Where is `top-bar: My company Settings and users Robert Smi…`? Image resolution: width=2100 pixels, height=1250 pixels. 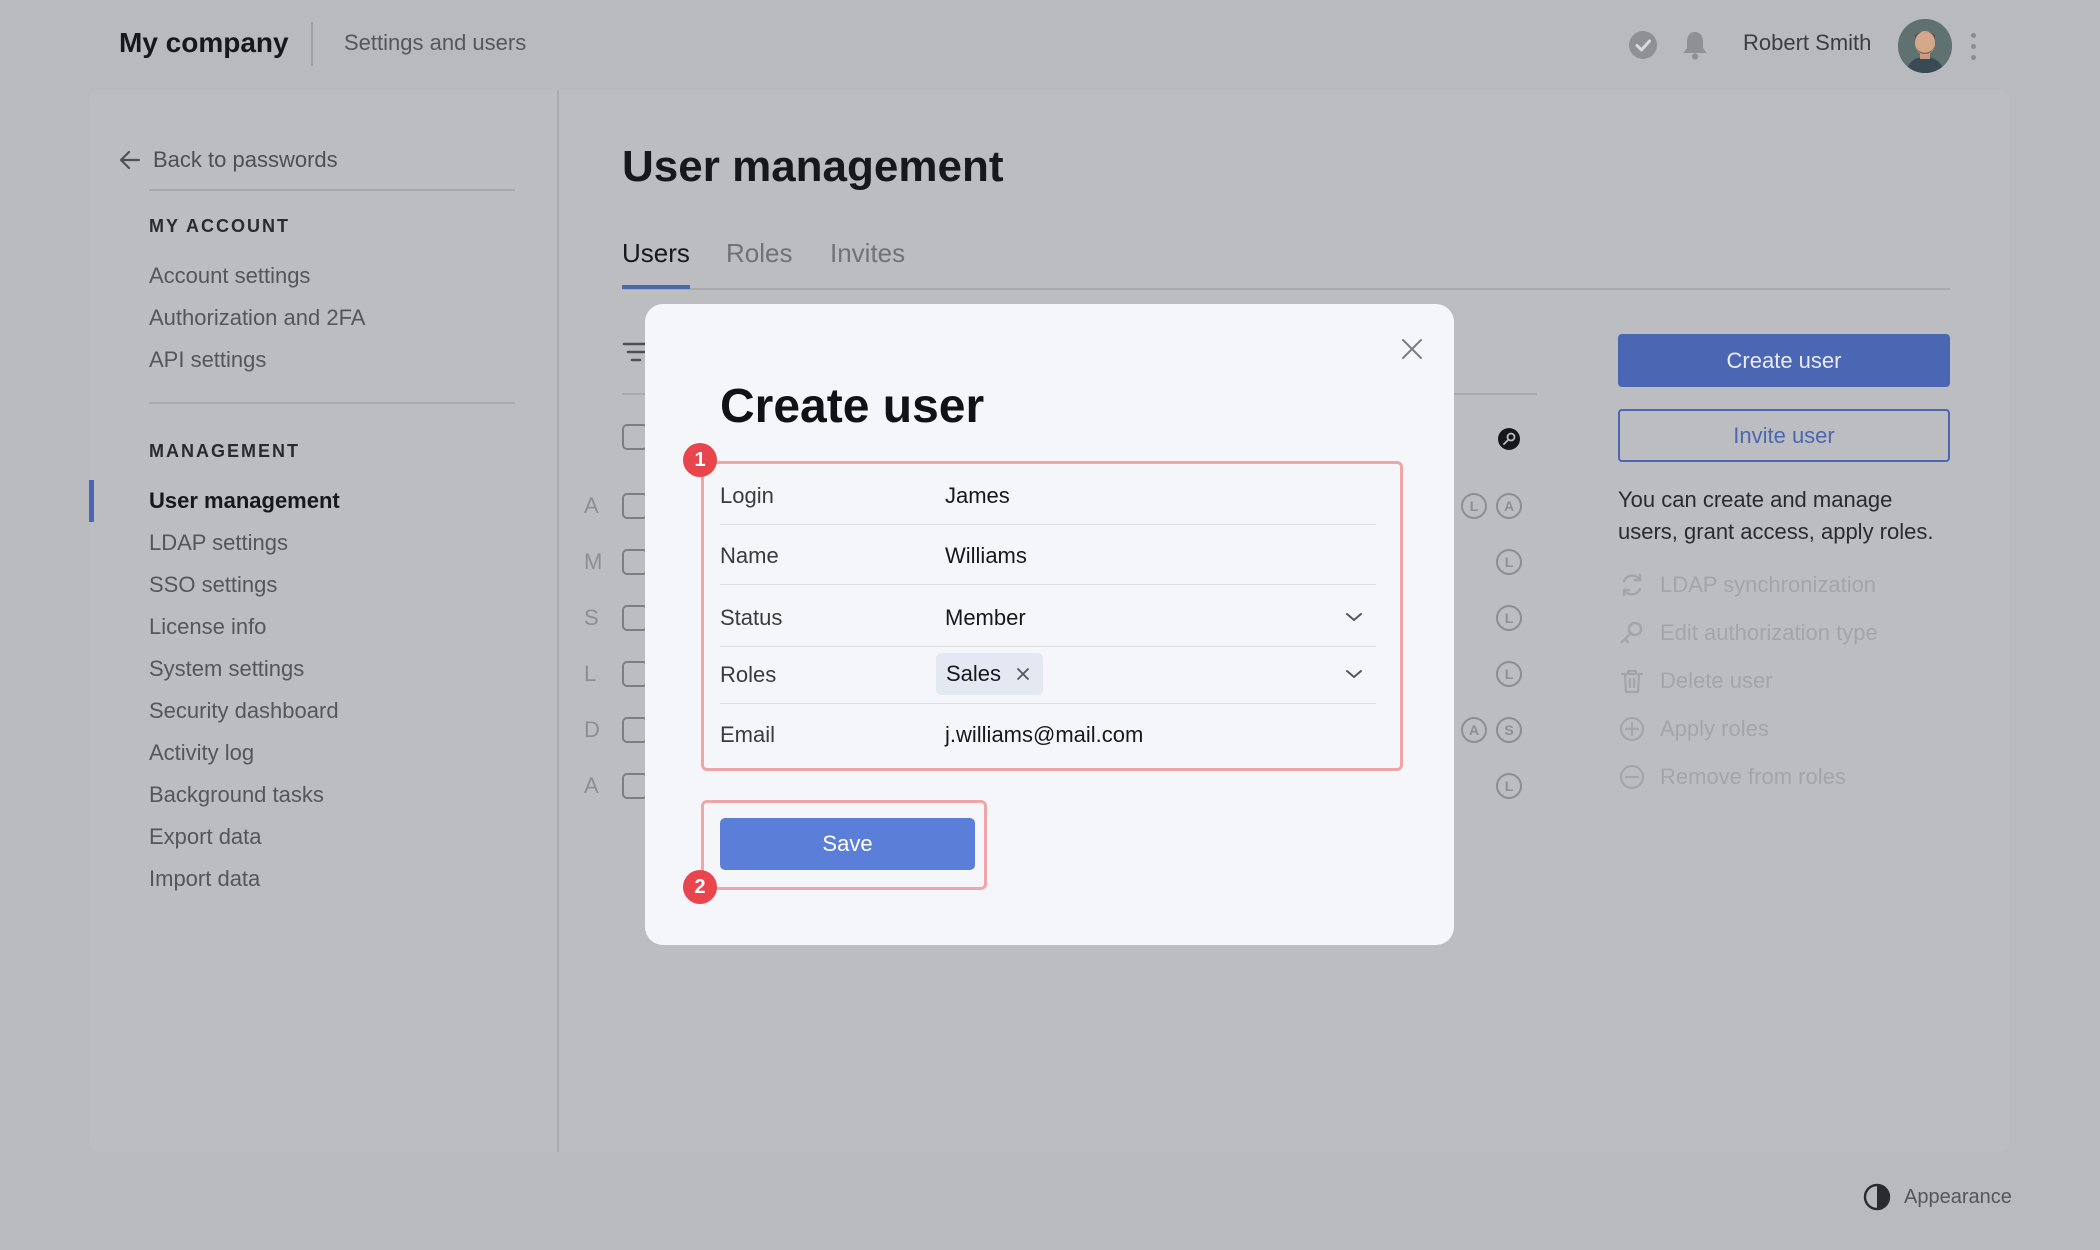
top-bar: My company Settings and users Robert Smi… is located at coordinates (1050, 45).